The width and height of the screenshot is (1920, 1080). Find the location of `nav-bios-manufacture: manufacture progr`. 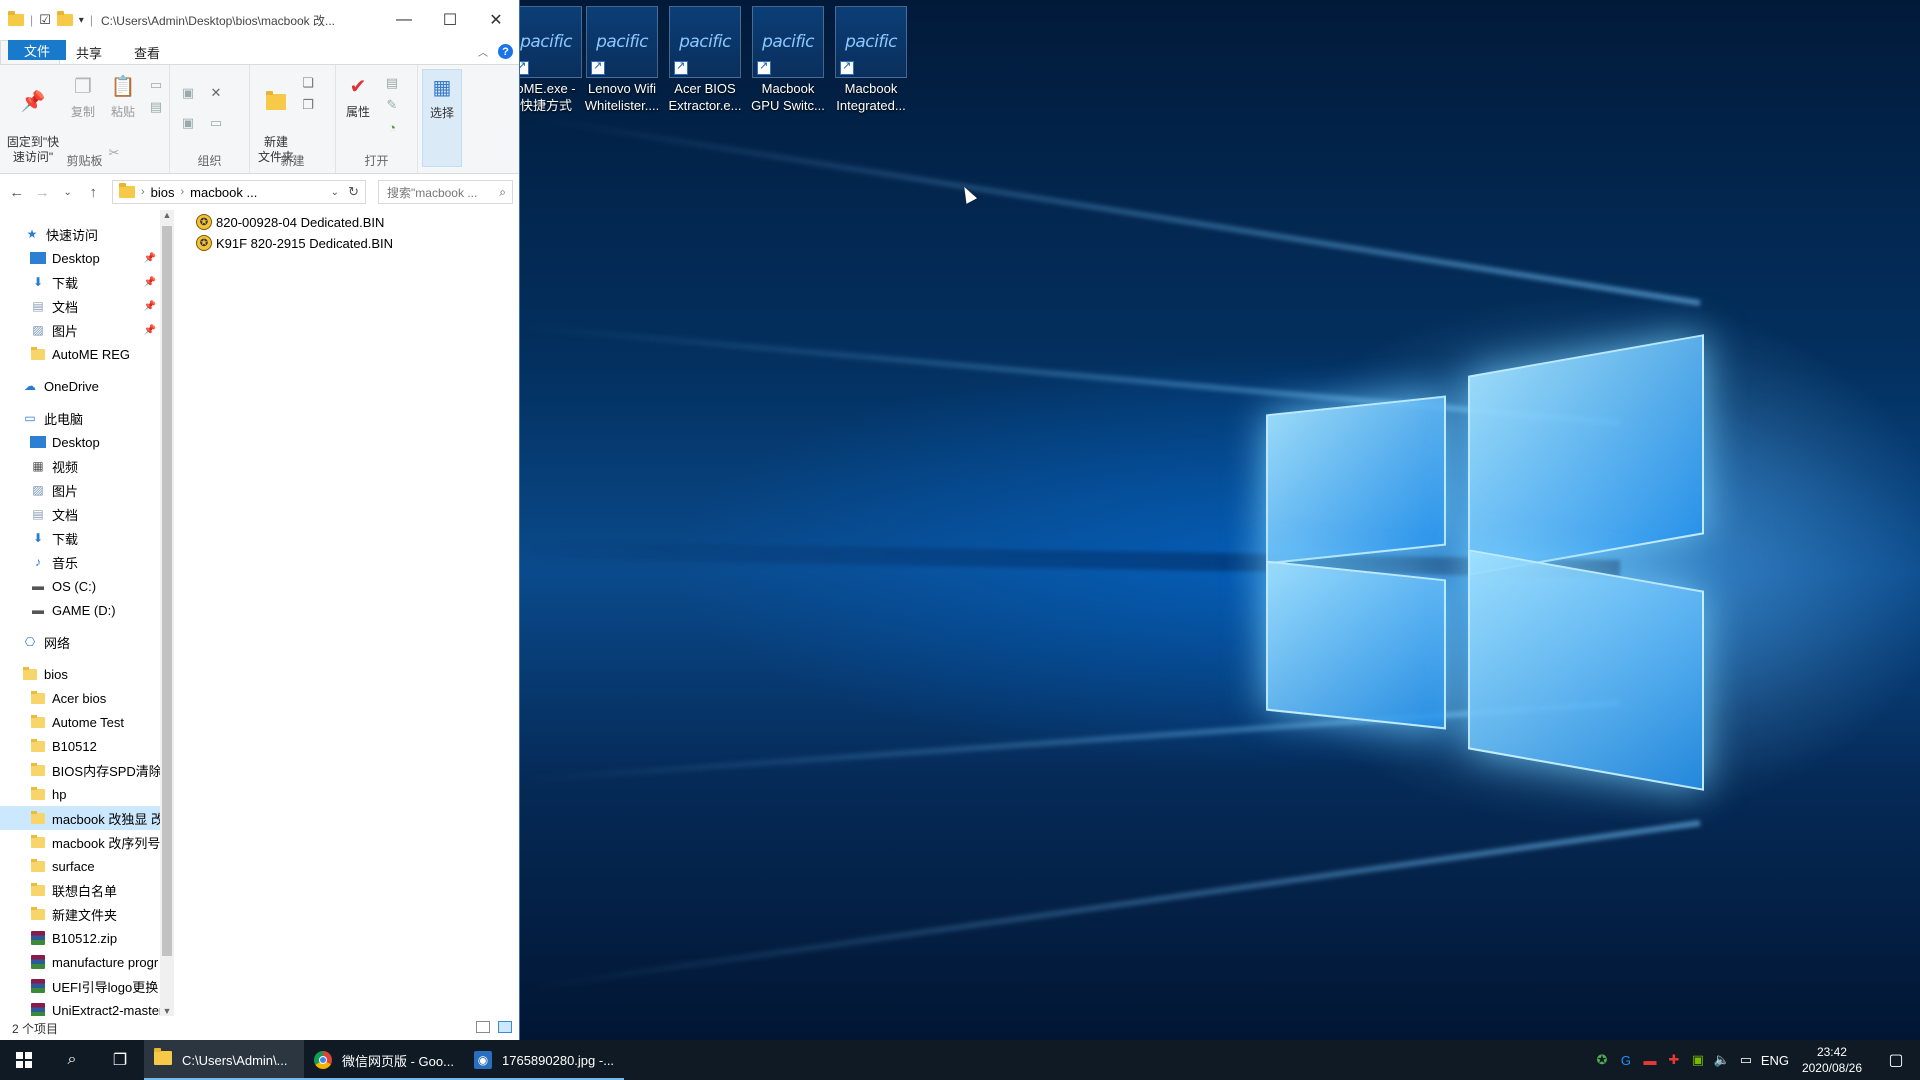

nav-bios-manufacture: manufacture progr is located at coordinates (80, 962).